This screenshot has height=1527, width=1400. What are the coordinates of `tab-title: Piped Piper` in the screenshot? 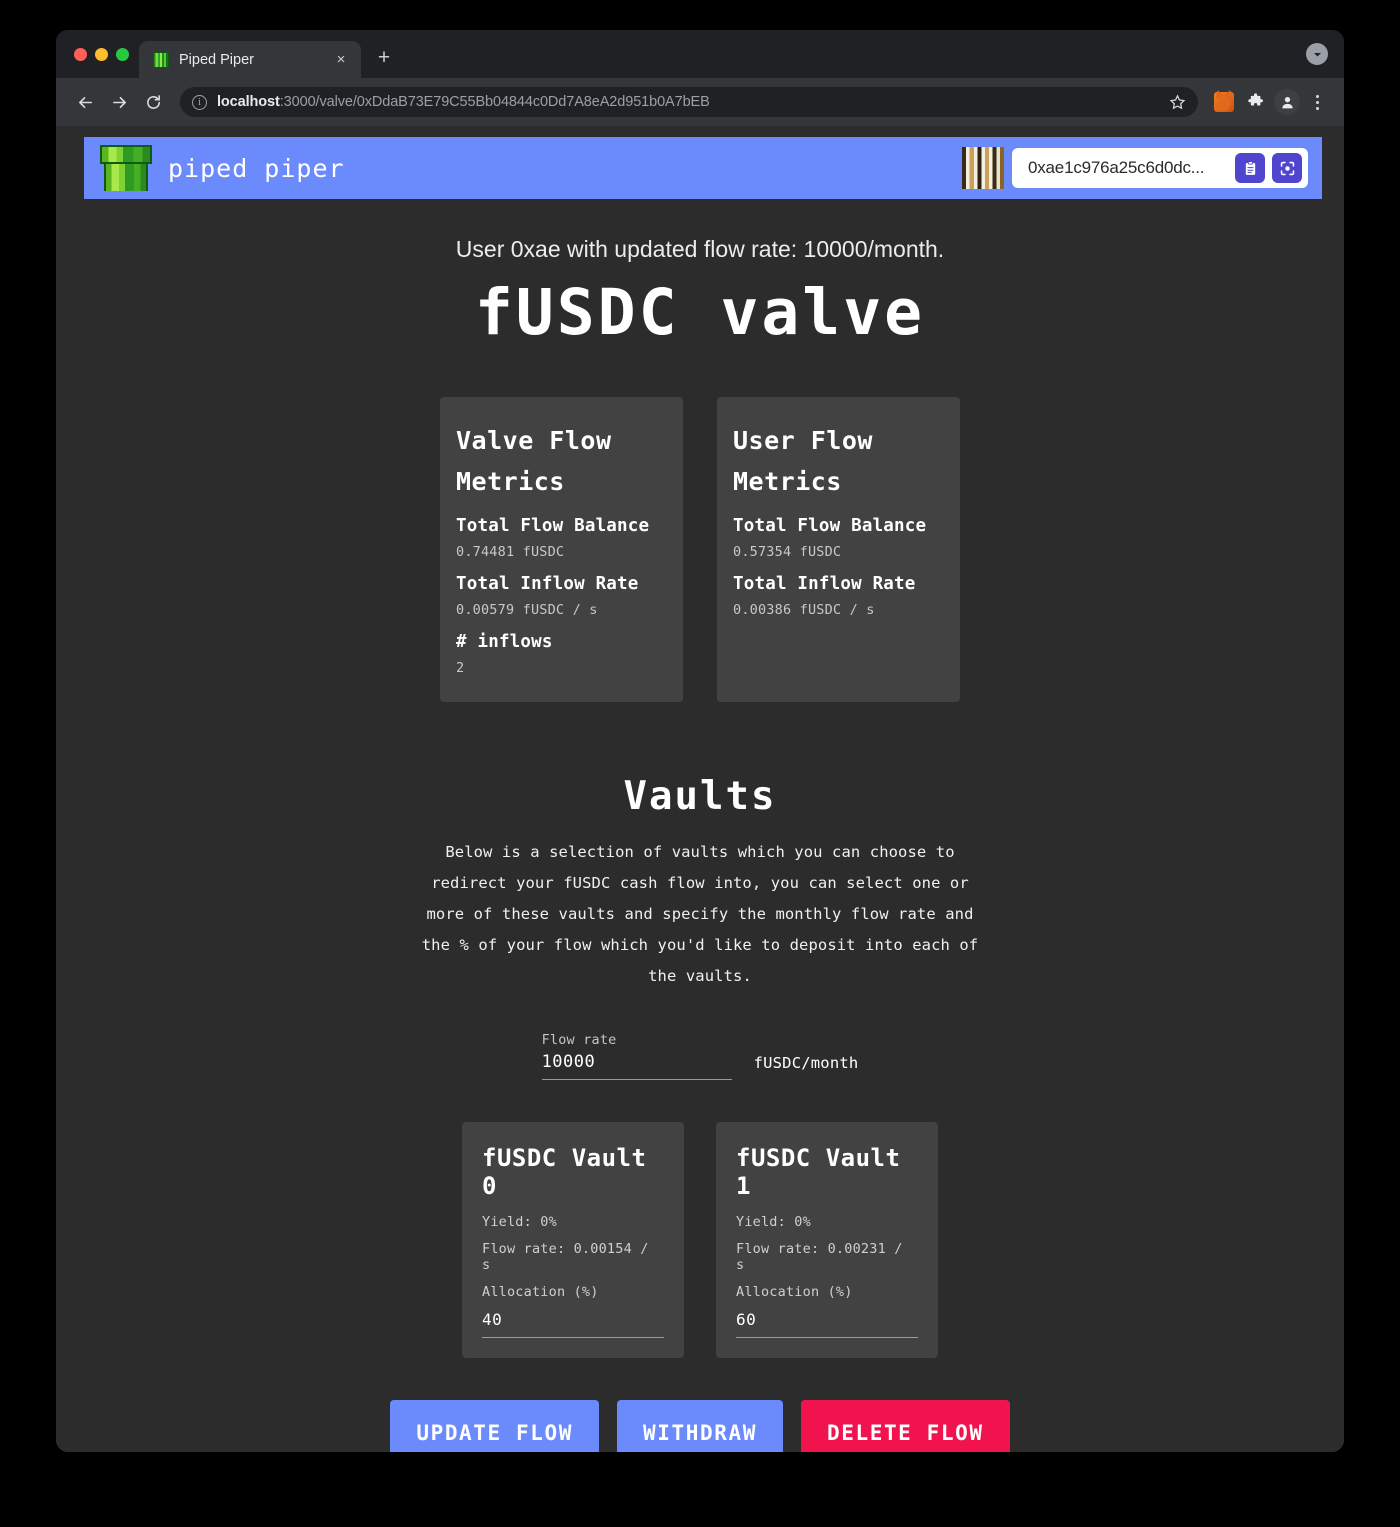 It's located at (216, 59).